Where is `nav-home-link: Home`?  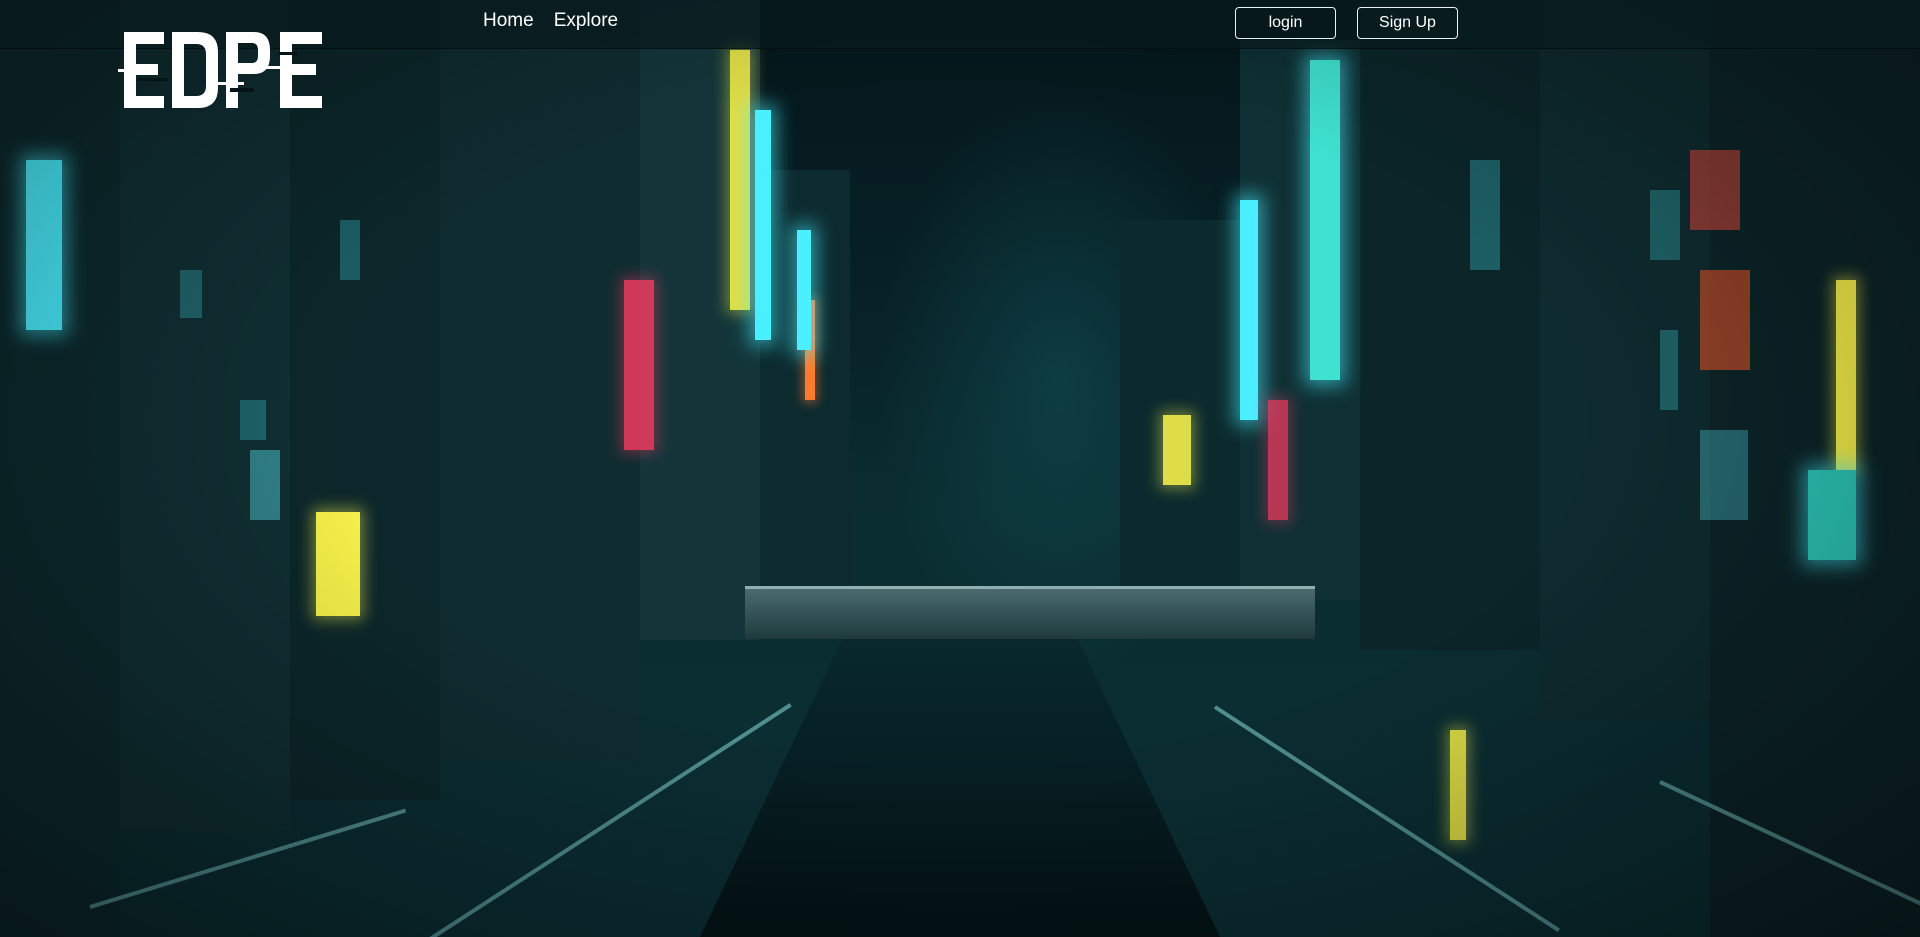
nav-home-link: Home is located at coordinates (508, 21).